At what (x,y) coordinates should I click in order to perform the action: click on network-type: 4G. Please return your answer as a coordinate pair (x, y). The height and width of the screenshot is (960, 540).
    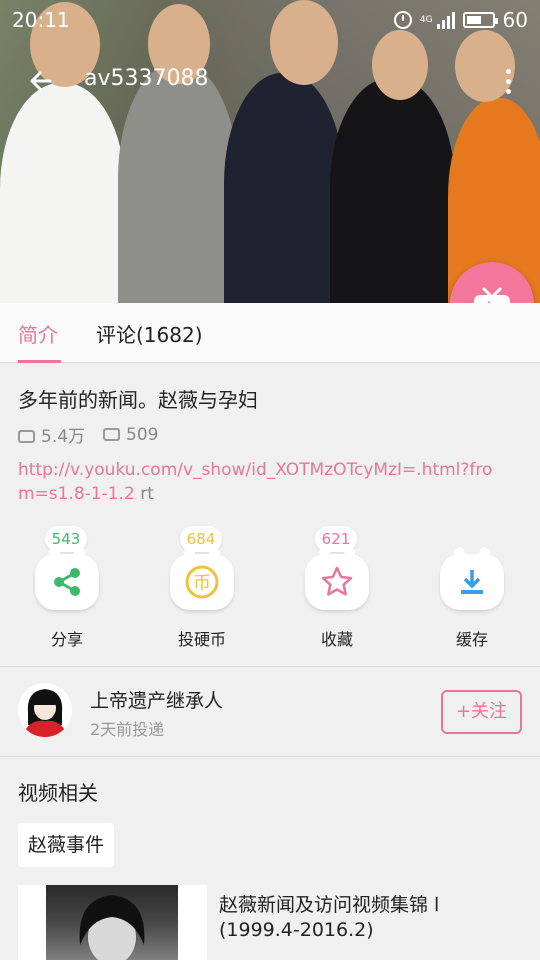
    Looking at the image, I should click on (426, 19).